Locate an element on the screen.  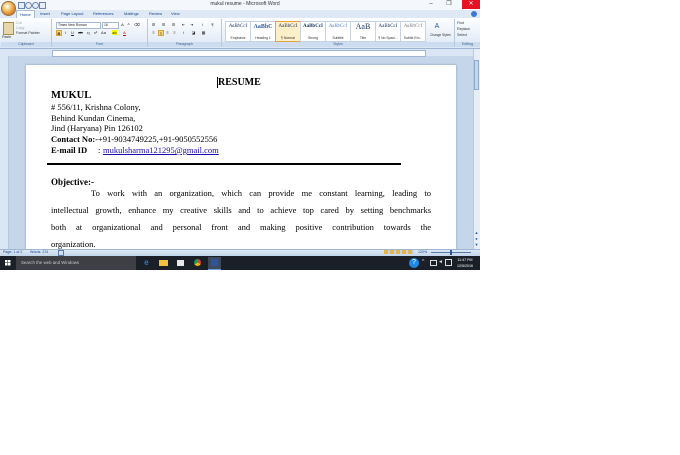
save-icon is located at coordinates (21, 5).